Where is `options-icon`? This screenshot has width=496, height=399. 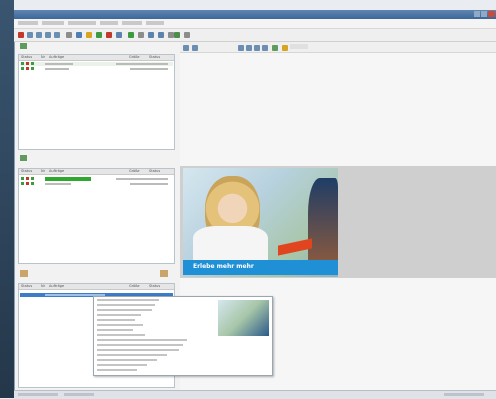
options-icon is located at coordinates (187, 35).